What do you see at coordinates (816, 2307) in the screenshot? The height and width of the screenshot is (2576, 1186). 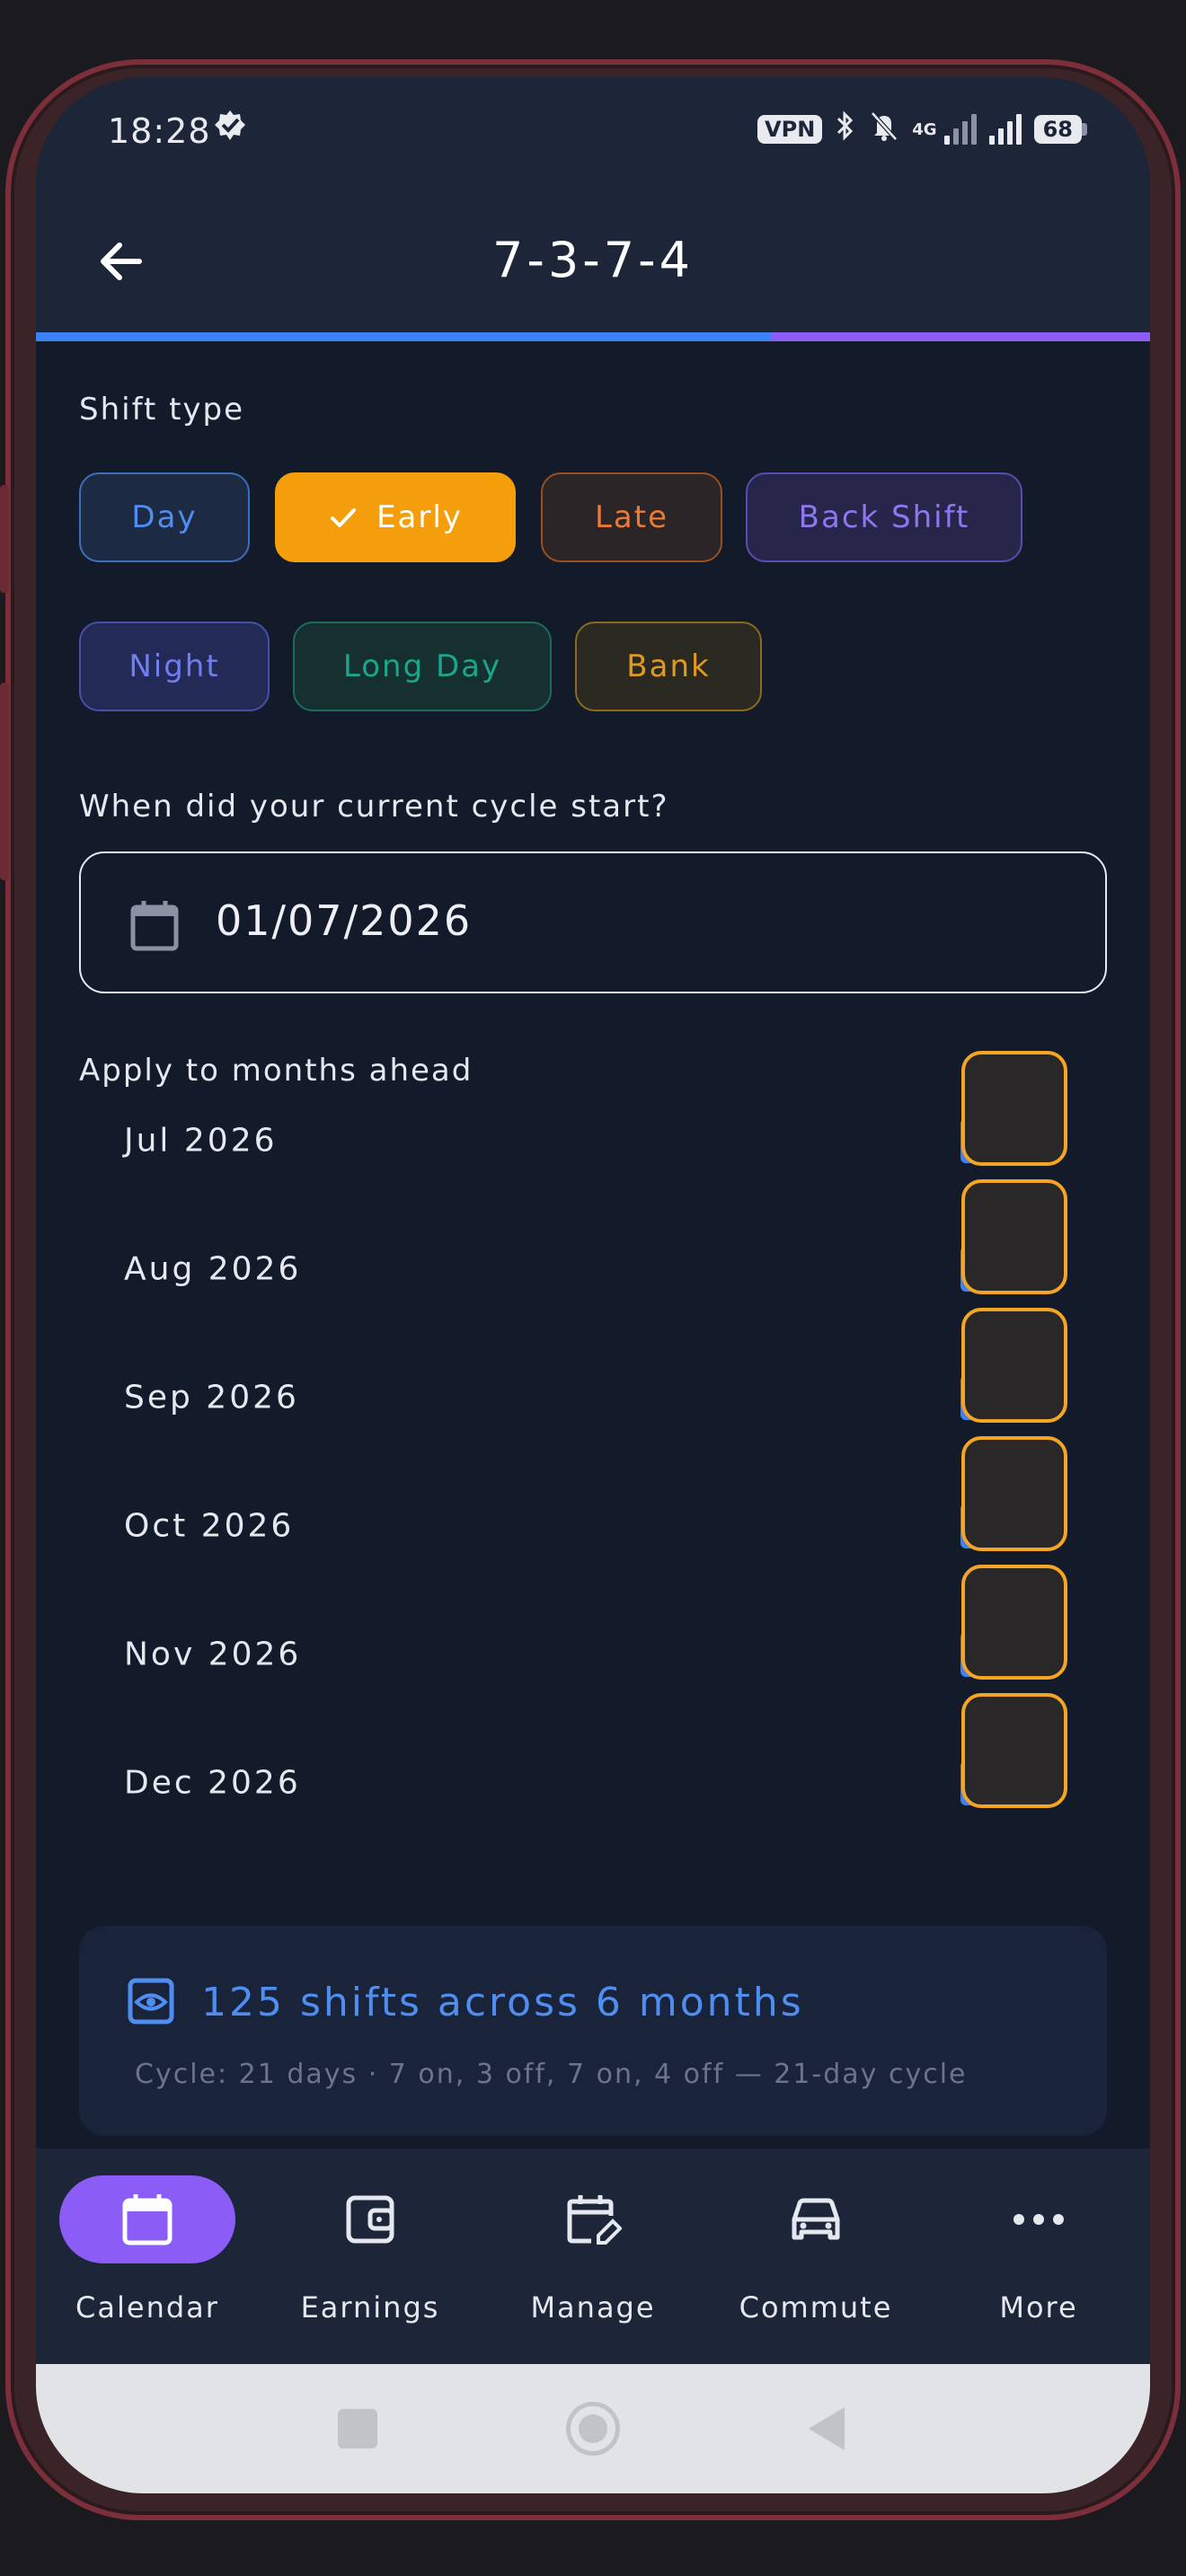 I see `nav-label: Commute` at bounding box center [816, 2307].